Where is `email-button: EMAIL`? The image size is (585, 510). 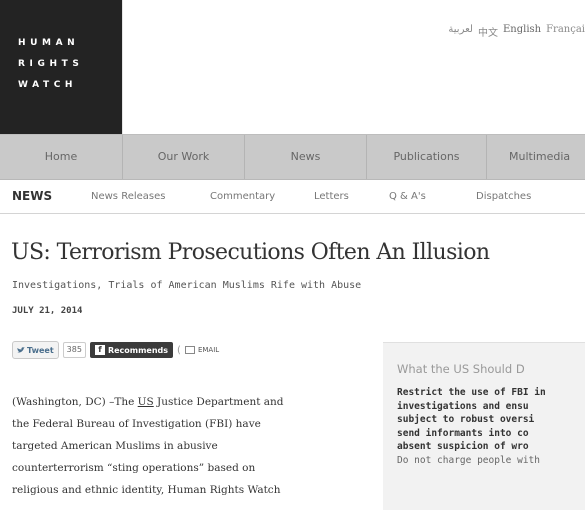 email-button: EMAIL is located at coordinates (202, 350).